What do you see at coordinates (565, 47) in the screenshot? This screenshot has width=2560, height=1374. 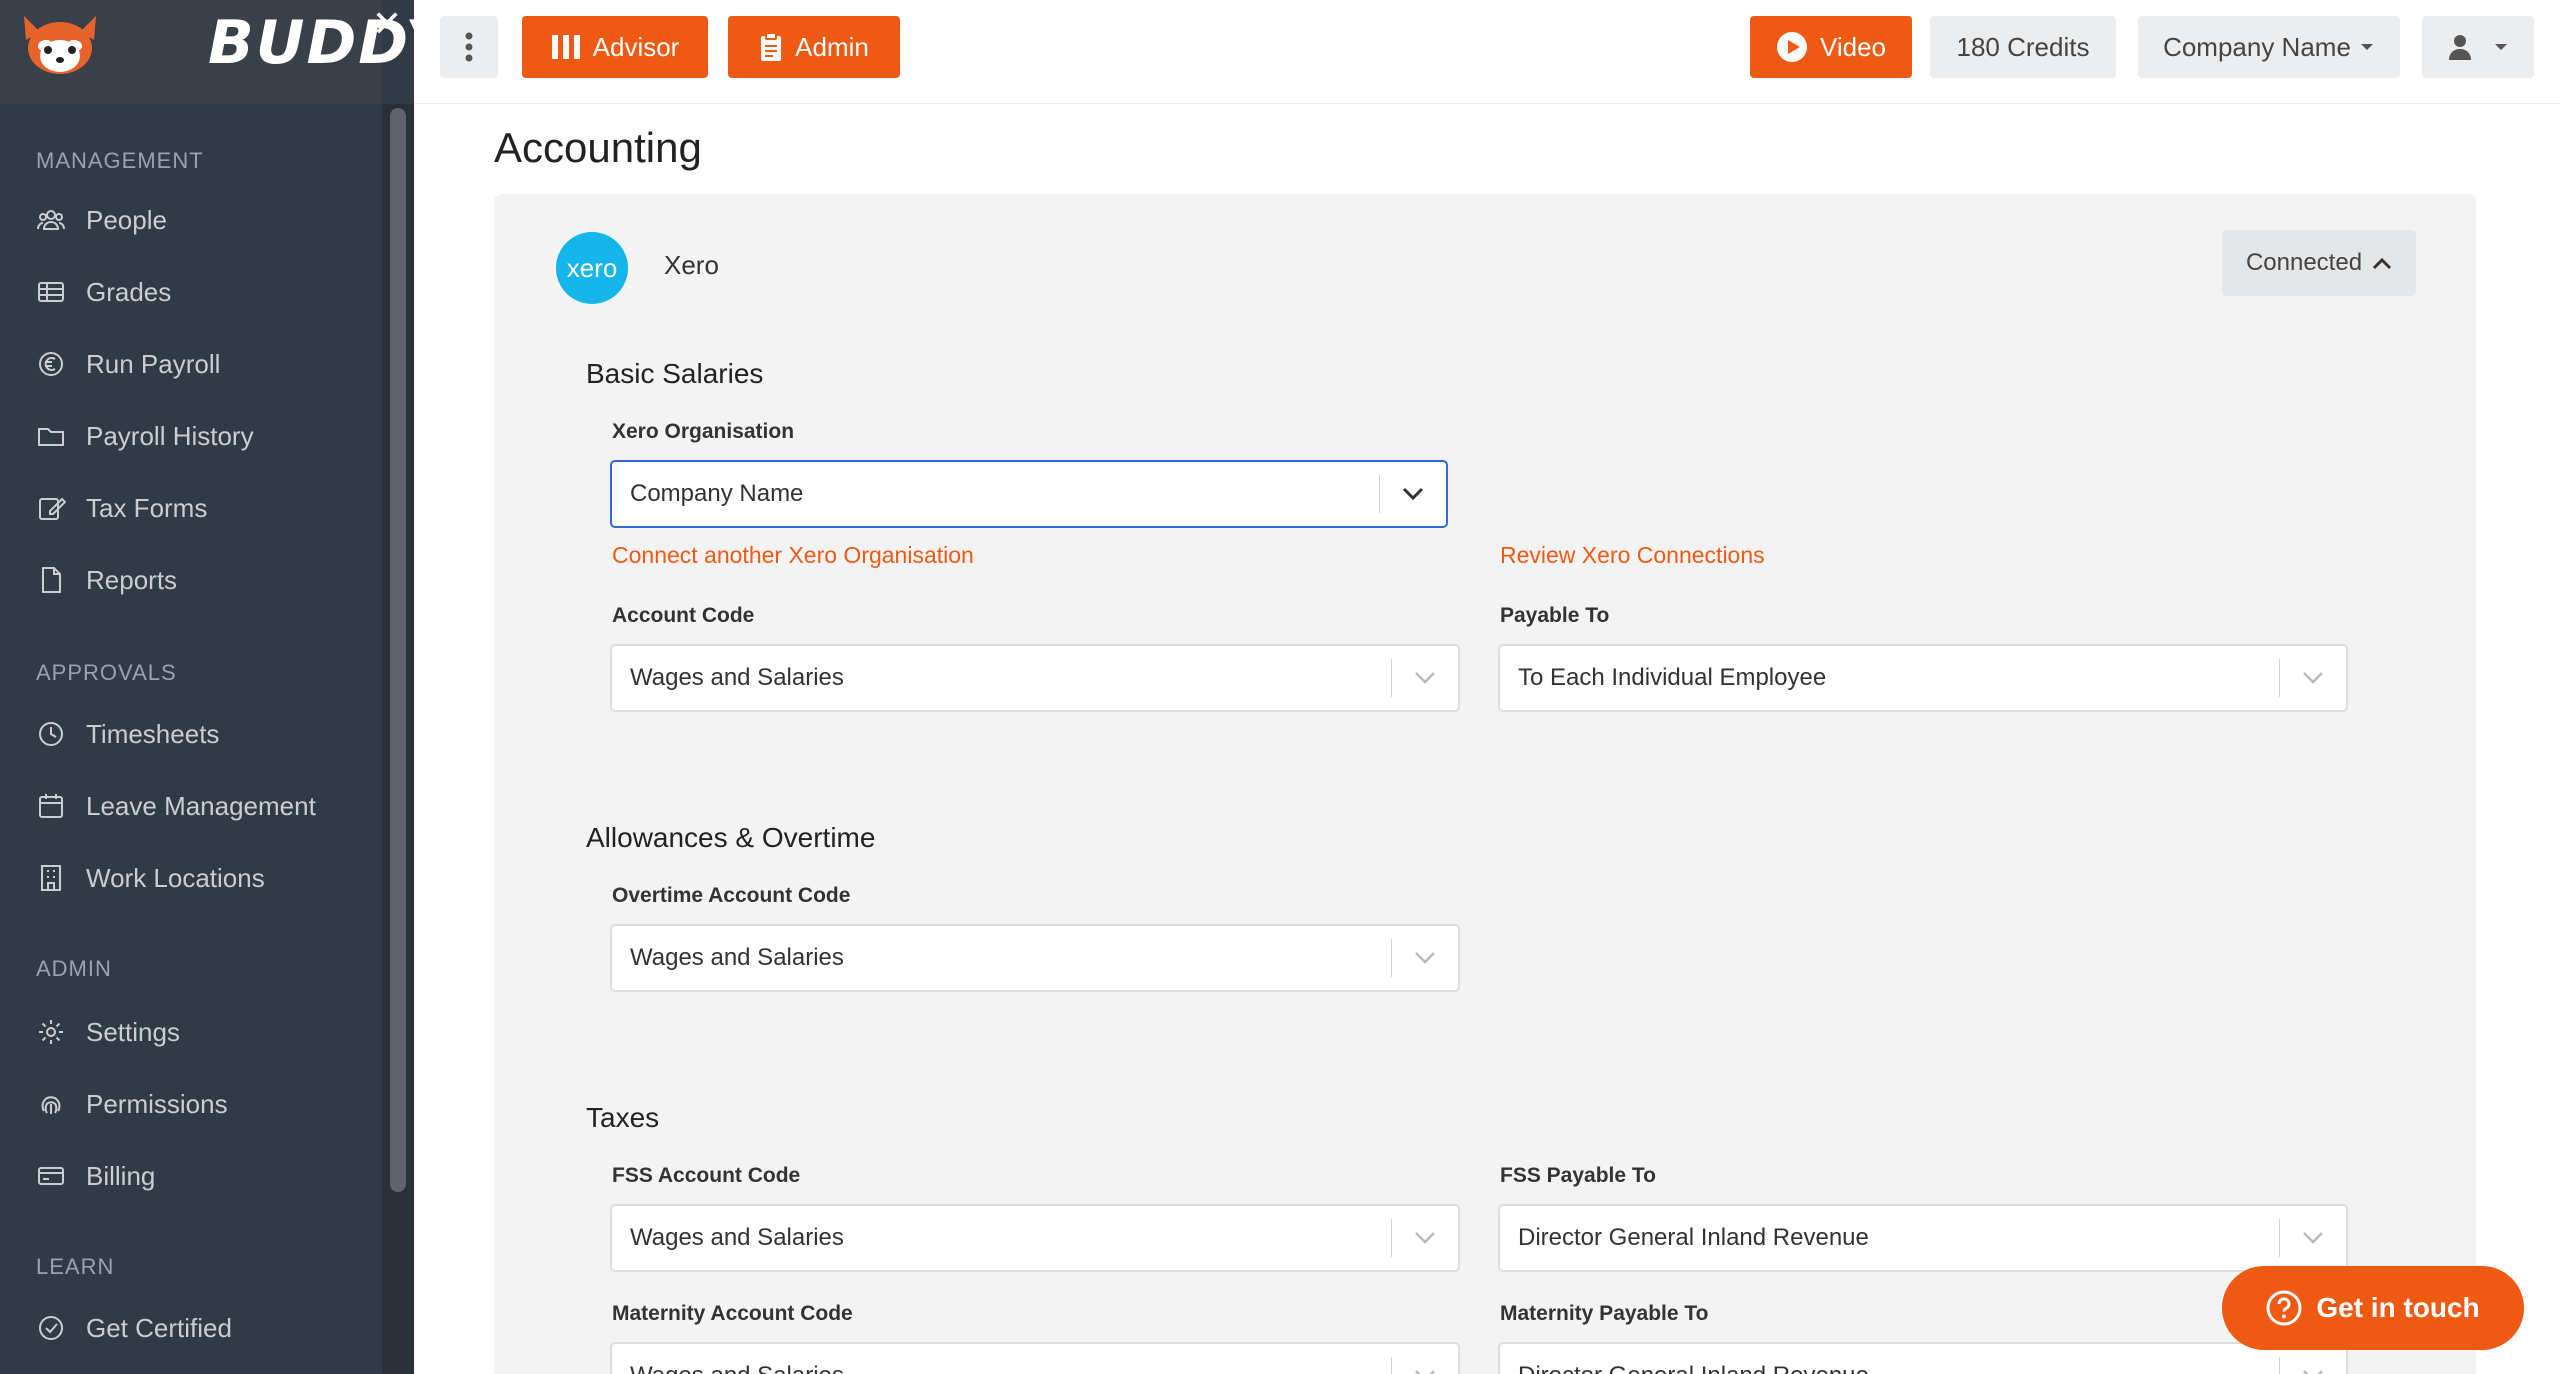 I see `columns-icon` at bounding box center [565, 47].